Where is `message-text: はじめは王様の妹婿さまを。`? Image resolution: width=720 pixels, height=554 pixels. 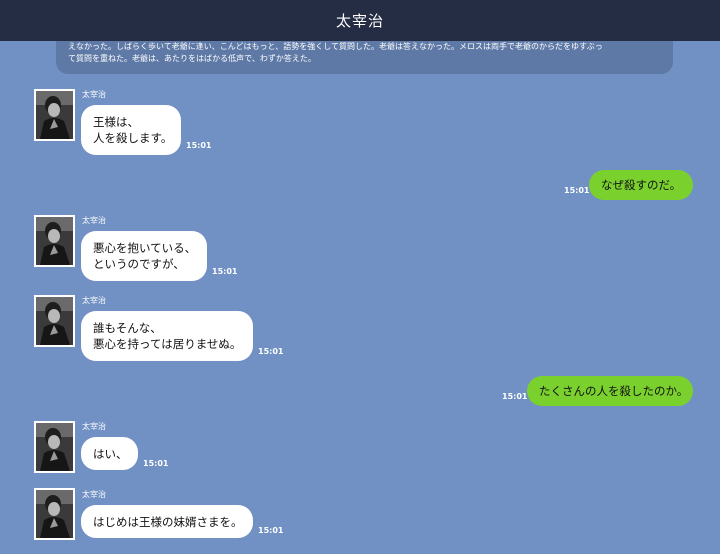
message-text: はじめは王様の妹婿さまを。 is located at coordinates (168, 521).